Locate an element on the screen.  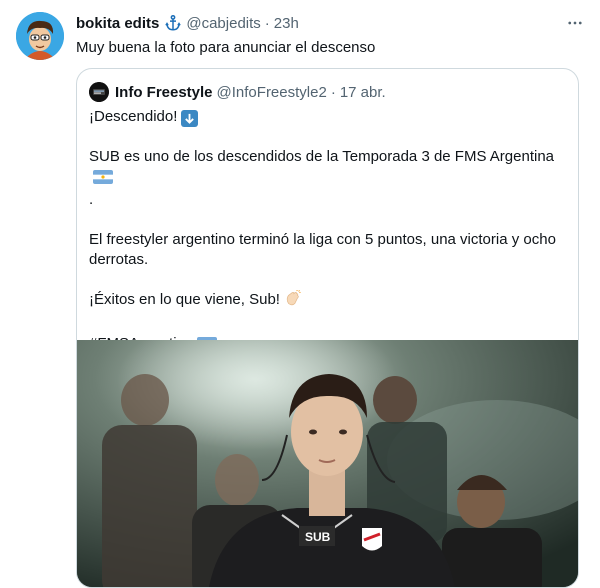
argentina-flag-icon is located at coordinates (103, 180).